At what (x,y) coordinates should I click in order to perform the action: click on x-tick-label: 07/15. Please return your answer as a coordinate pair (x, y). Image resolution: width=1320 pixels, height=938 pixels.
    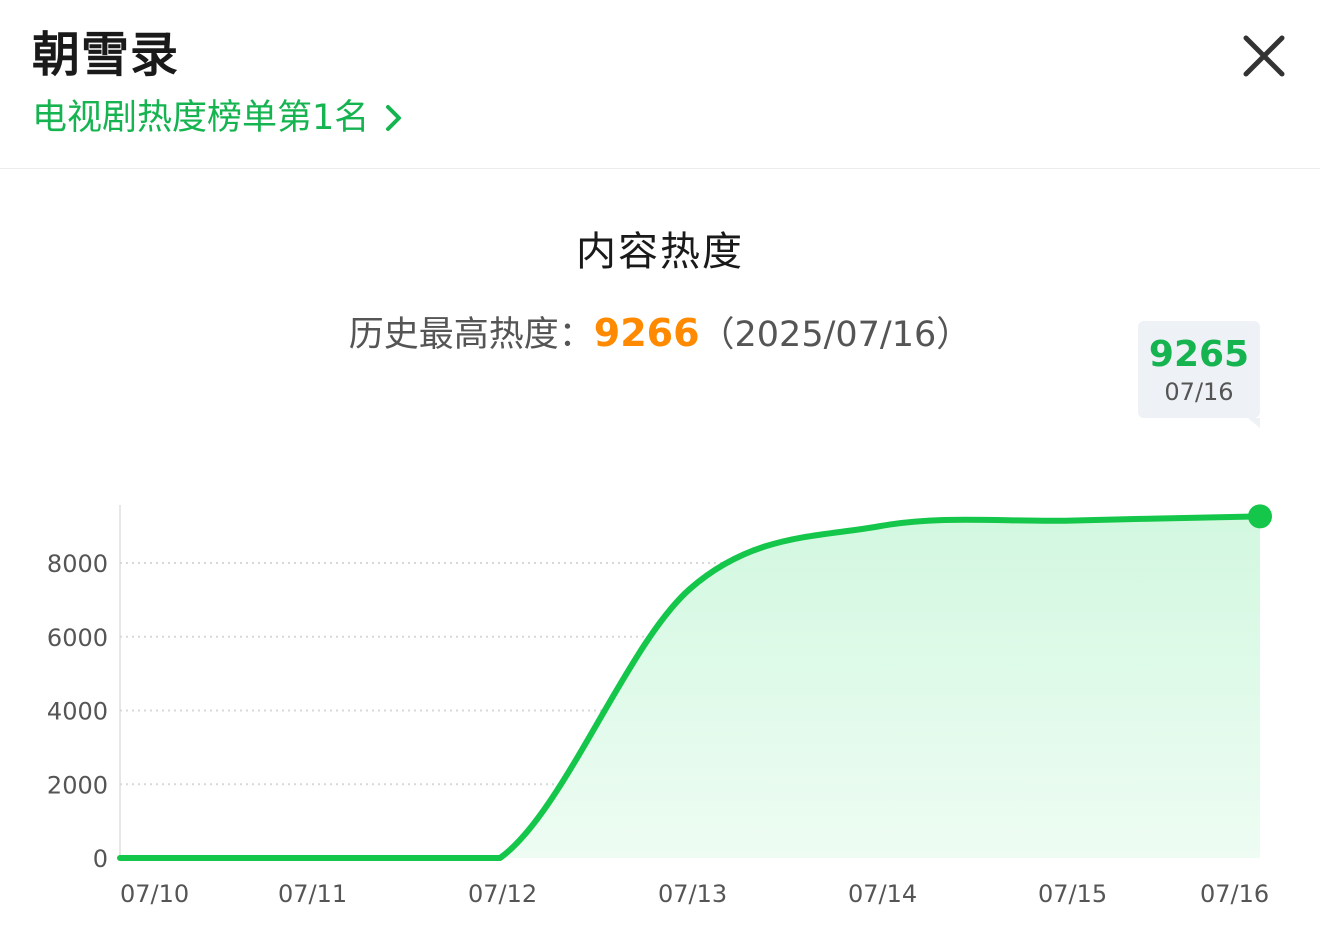
    Looking at the image, I should click on (1072, 894).